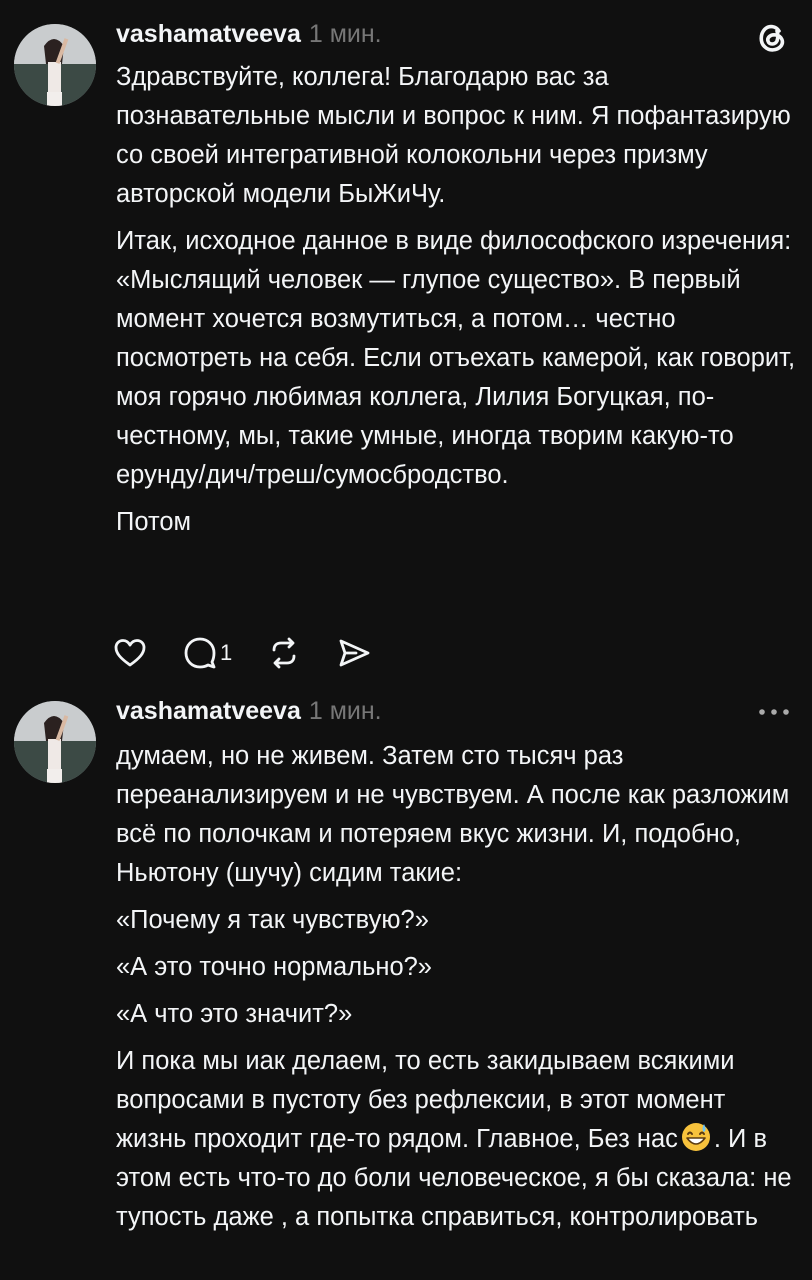 This screenshot has height=1280, width=812. What do you see at coordinates (774, 712) in the screenshot?
I see `more-options-icon` at bounding box center [774, 712].